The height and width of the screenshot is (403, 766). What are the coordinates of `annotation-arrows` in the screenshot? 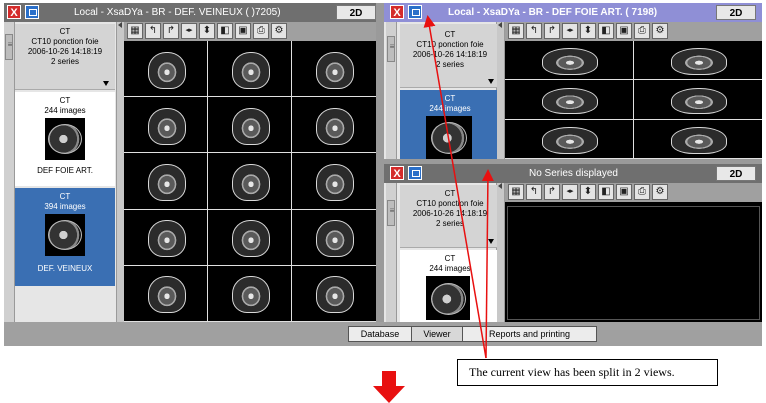 It's located at (458, 187).